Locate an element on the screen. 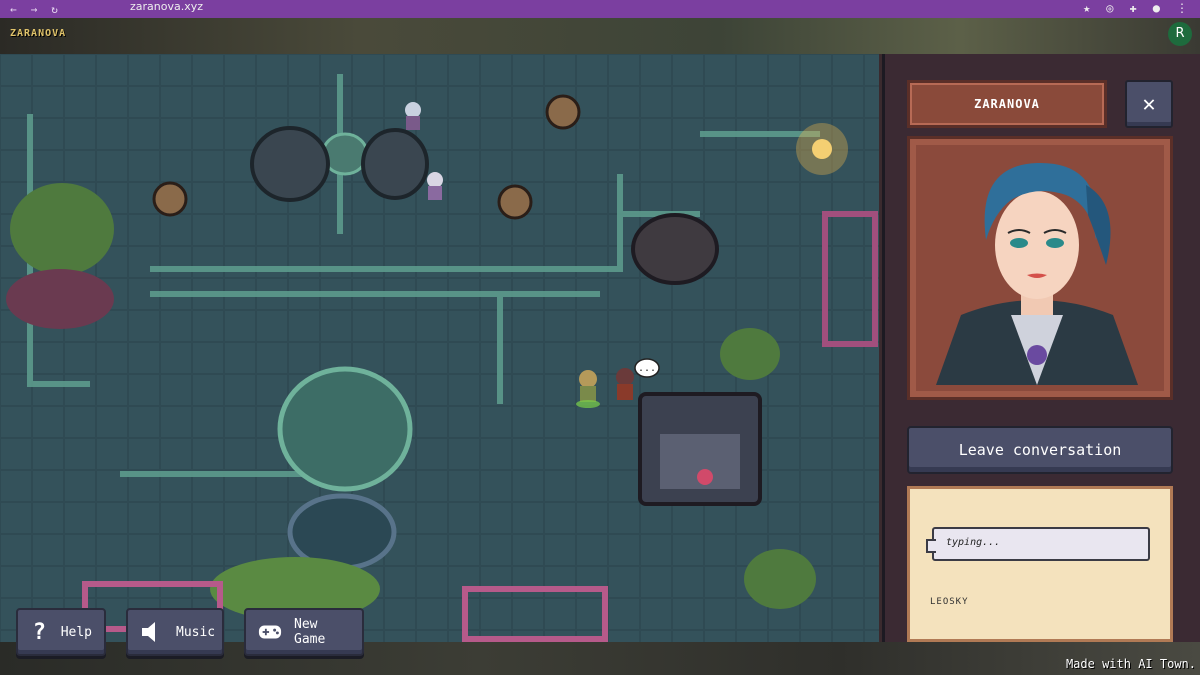  speaker-name: LEOSKY is located at coordinates (949, 602).